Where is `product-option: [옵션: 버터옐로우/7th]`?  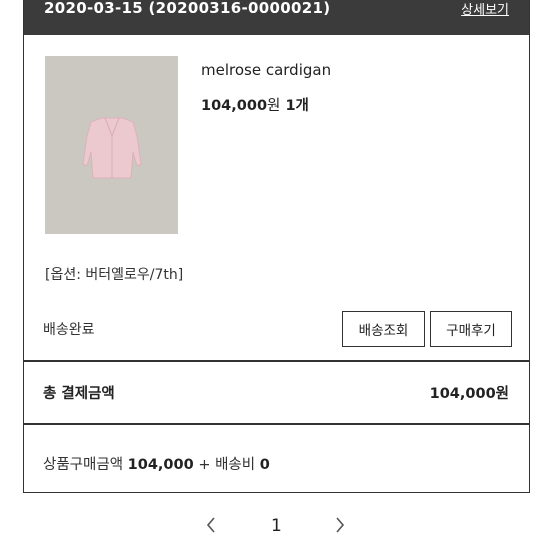 product-option: [옵션: 버터옐로우/7th] is located at coordinates (114, 275).